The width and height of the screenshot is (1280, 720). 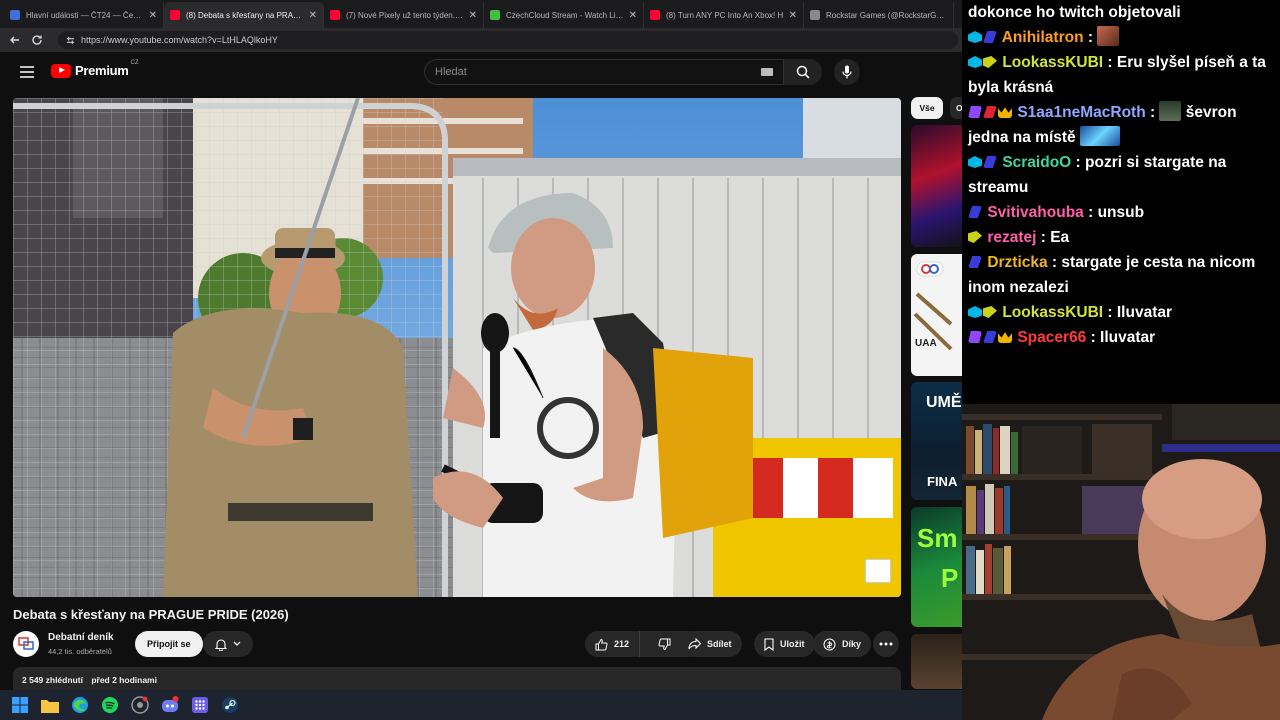 What do you see at coordinates (622, 644) in the screenshot?
I see `like-count: 212` at bounding box center [622, 644].